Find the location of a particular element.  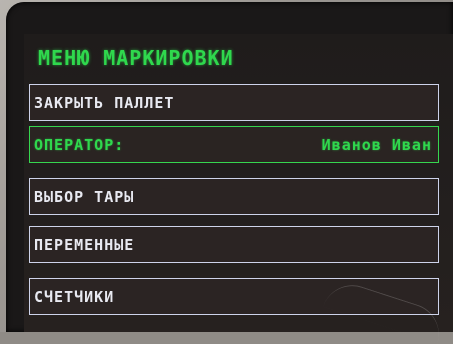

operator-name-value: Иванов Иван is located at coordinates (376, 144).